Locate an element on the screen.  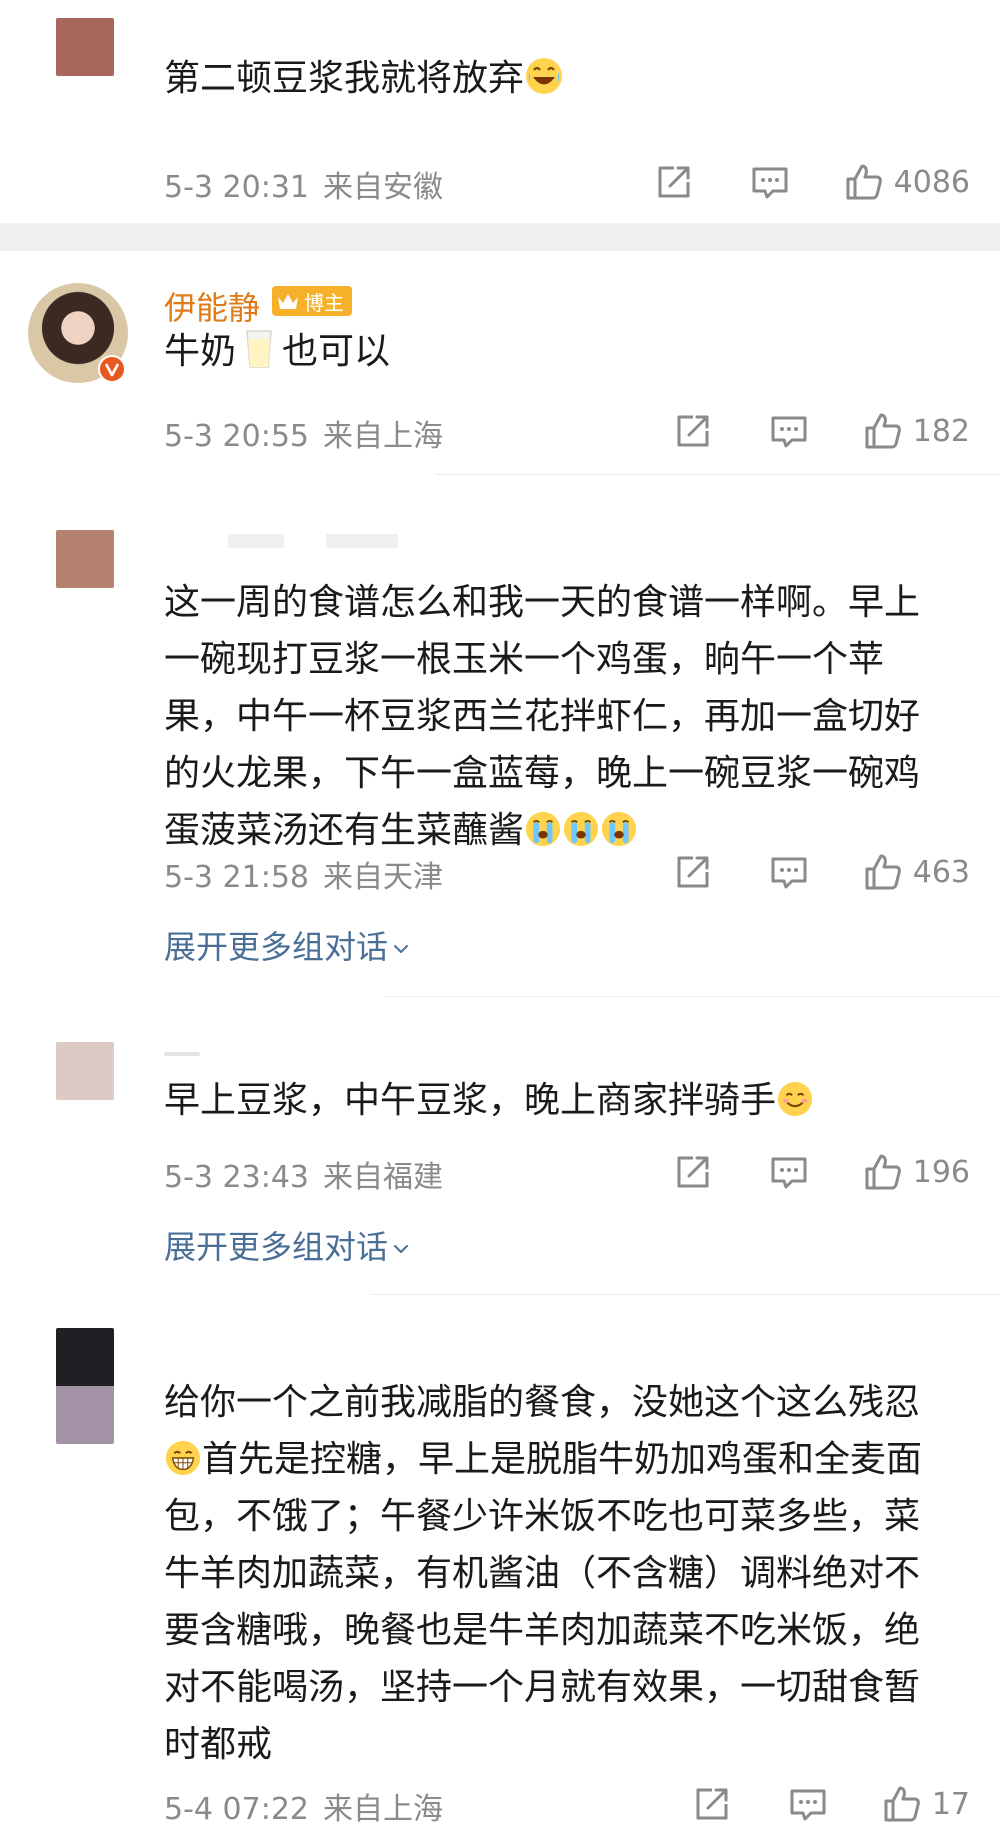
like-count: 463 is located at coordinates (941, 872).